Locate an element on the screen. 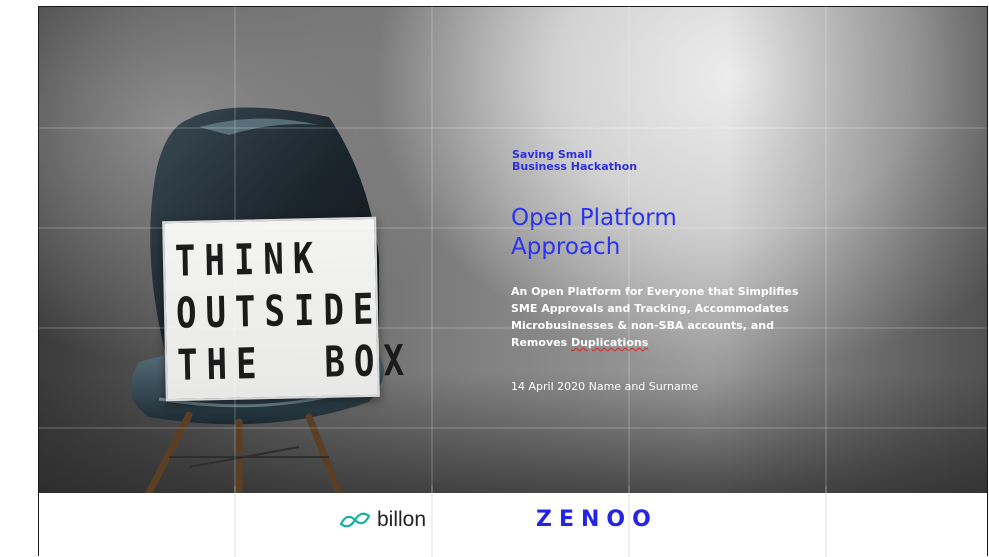  sign-line-3: THE BOX is located at coordinates (295, 363).